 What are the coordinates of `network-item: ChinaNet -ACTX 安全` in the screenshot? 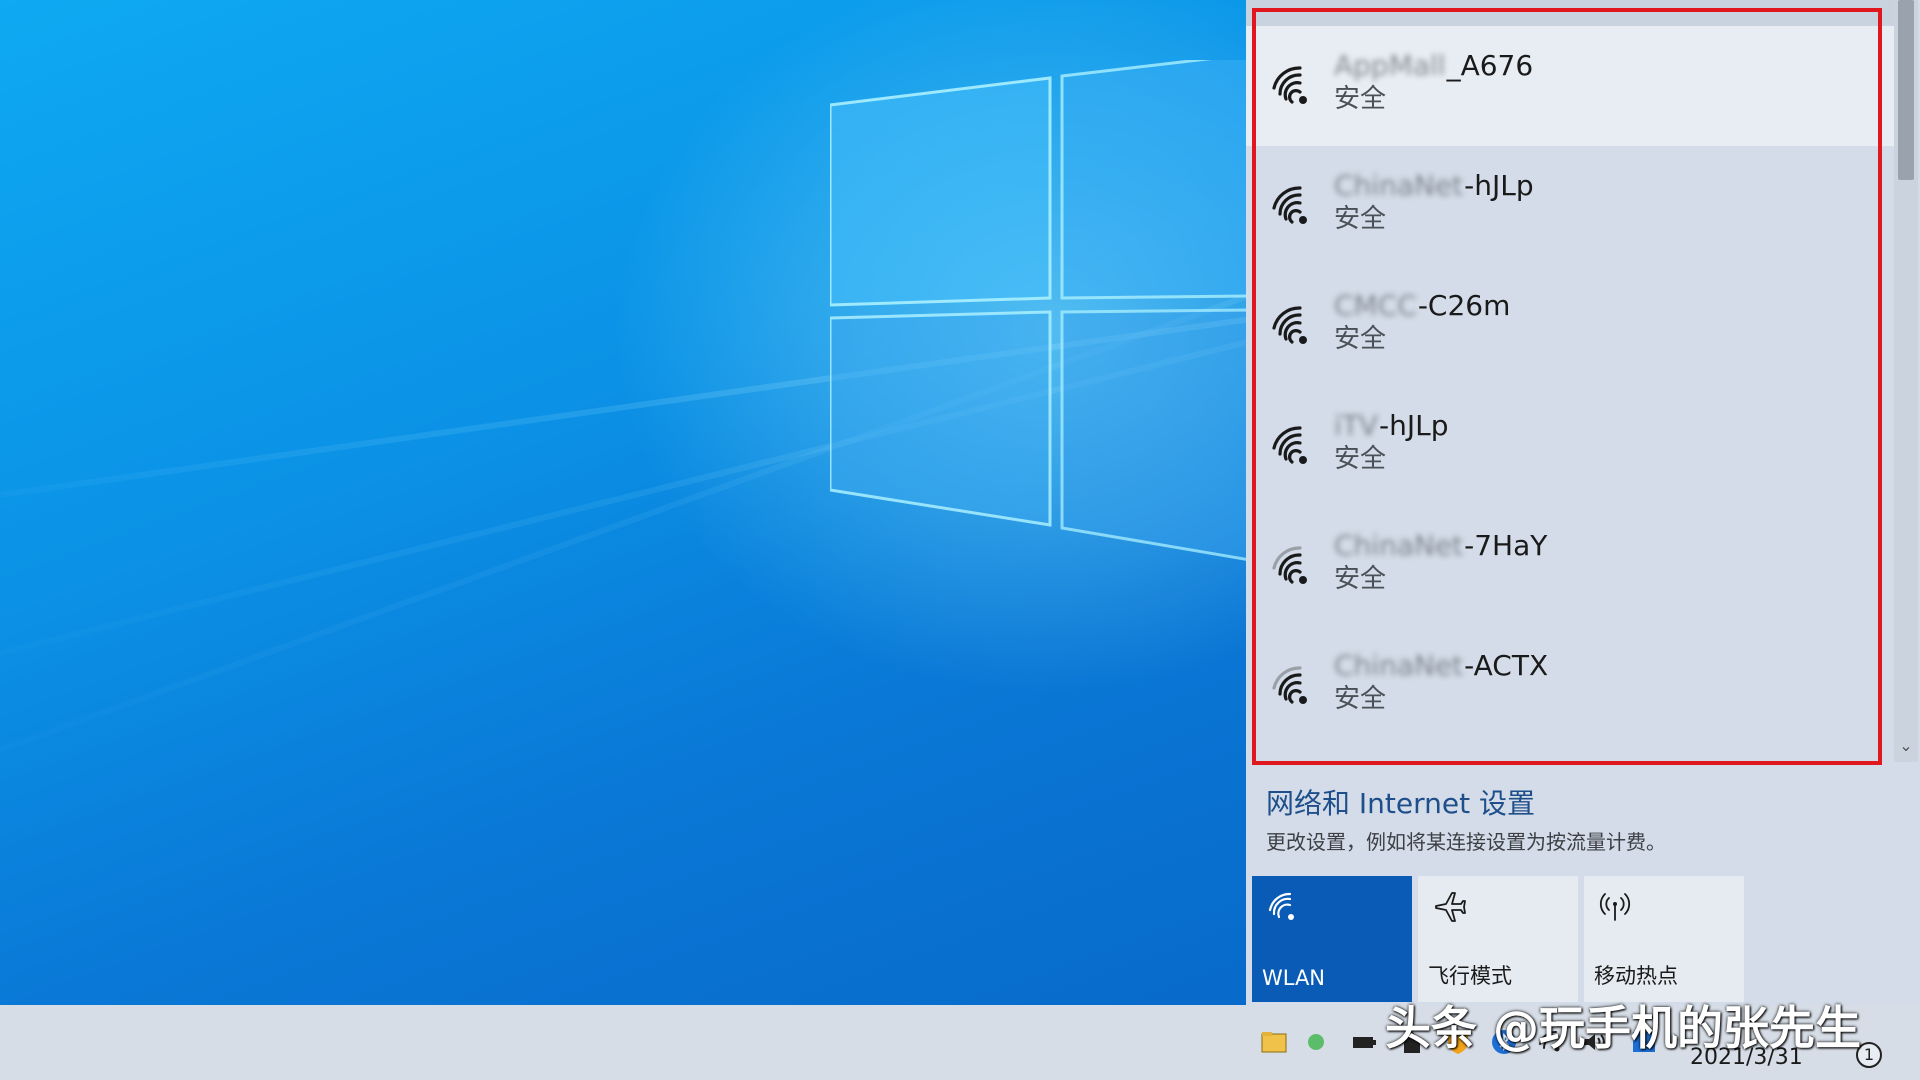 It's located at (1571, 686).